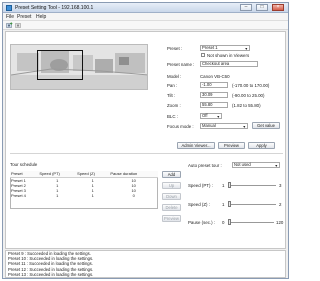 The image size is (320, 281). I want to click on speed-z-track, so click(252, 204).